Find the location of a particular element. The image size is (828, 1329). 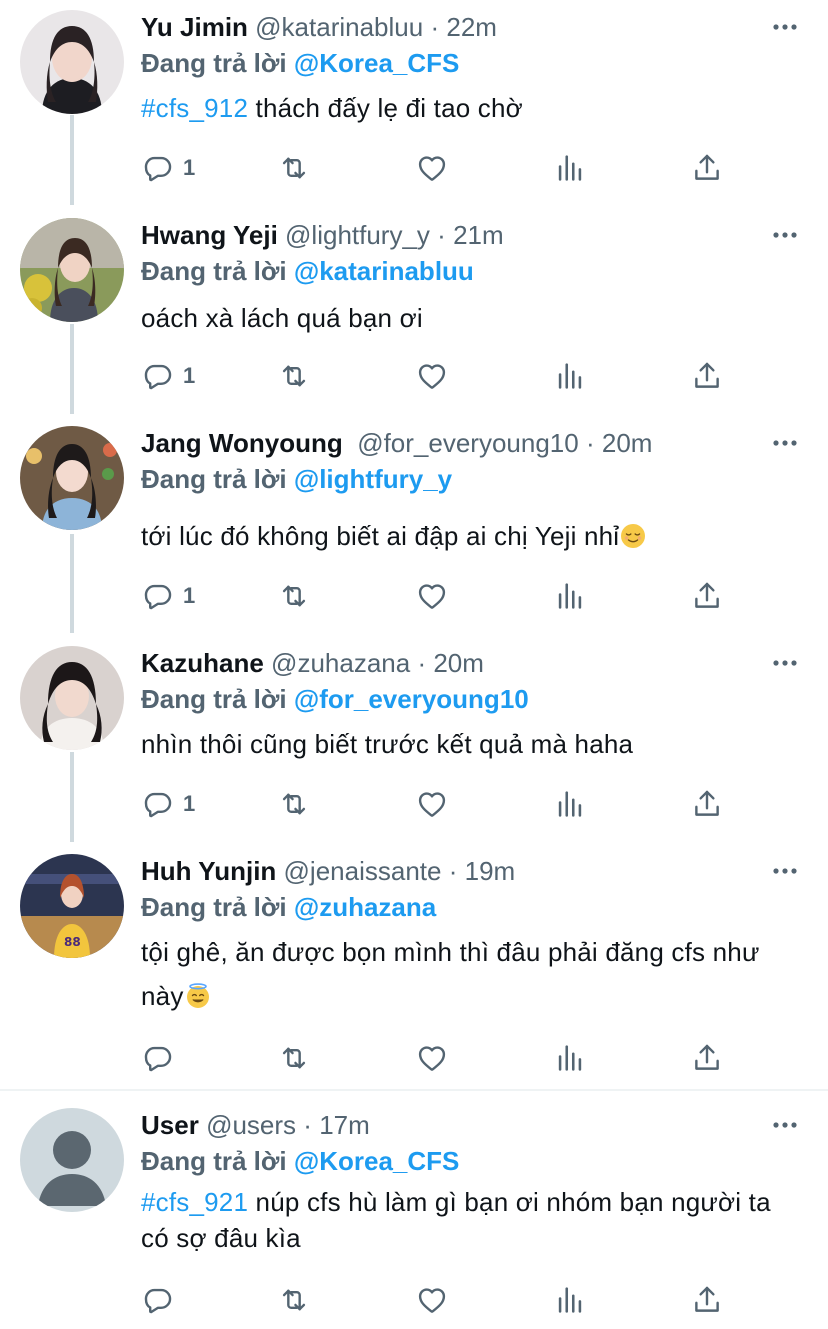

smiling-face-with-halo-emoji is located at coordinates (198, 996).